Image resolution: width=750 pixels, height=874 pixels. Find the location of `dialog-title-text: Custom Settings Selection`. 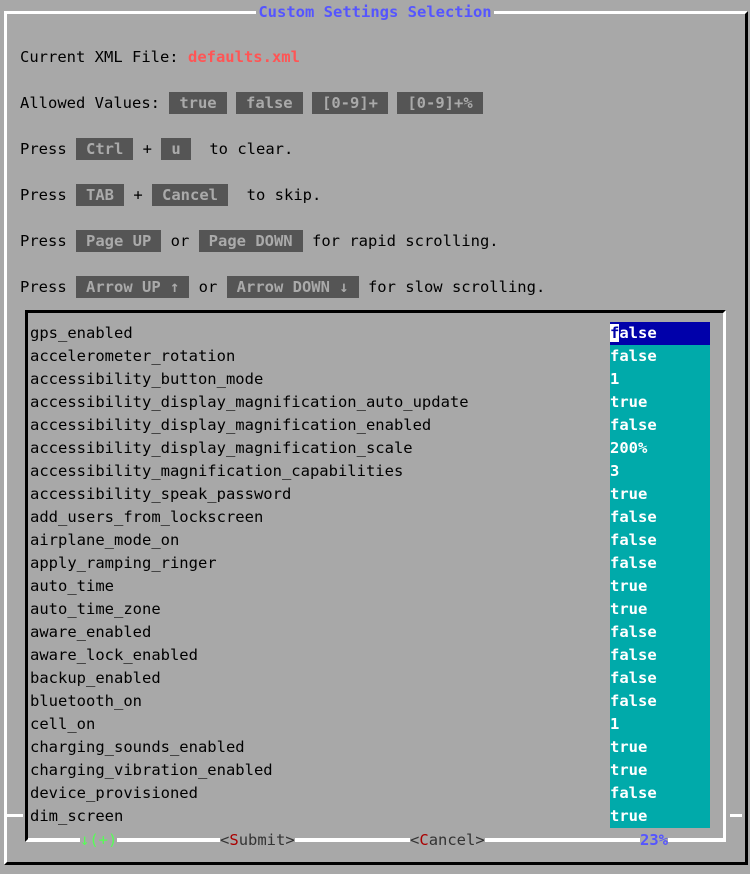

dialog-title-text: Custom Settings Selection is located at coordinates (375, 12).